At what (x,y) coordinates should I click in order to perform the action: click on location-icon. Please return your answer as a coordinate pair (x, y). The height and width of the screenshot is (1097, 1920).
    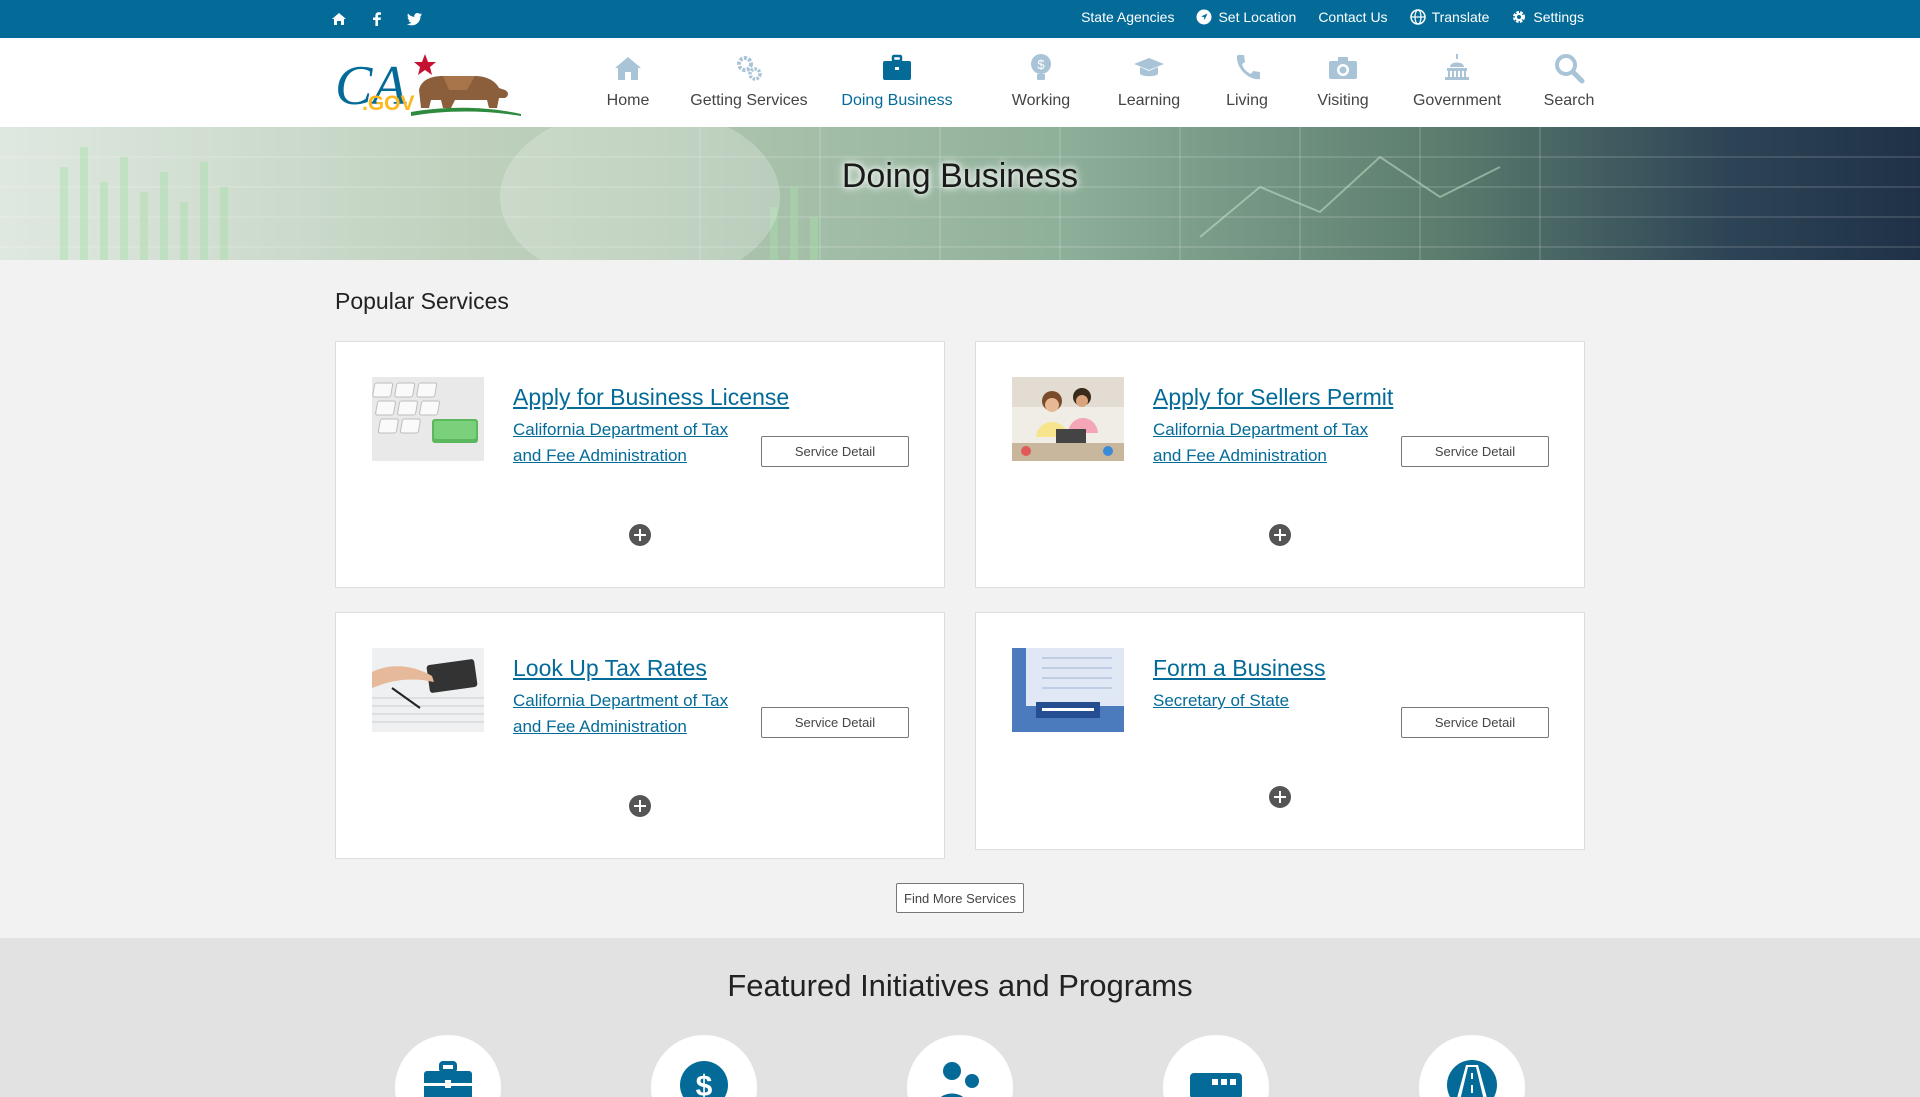
    Looking at the image, I should click on (1204, 17).